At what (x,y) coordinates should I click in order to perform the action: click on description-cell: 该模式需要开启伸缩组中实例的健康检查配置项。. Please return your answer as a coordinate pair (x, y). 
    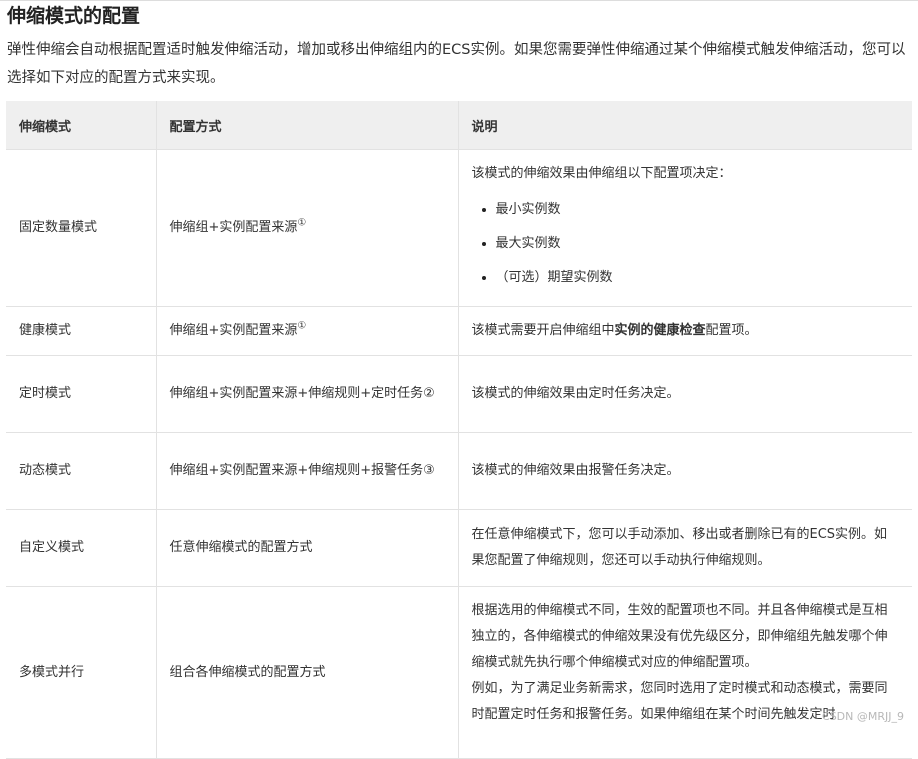
    Looking at the image, I should click on (685, 331).